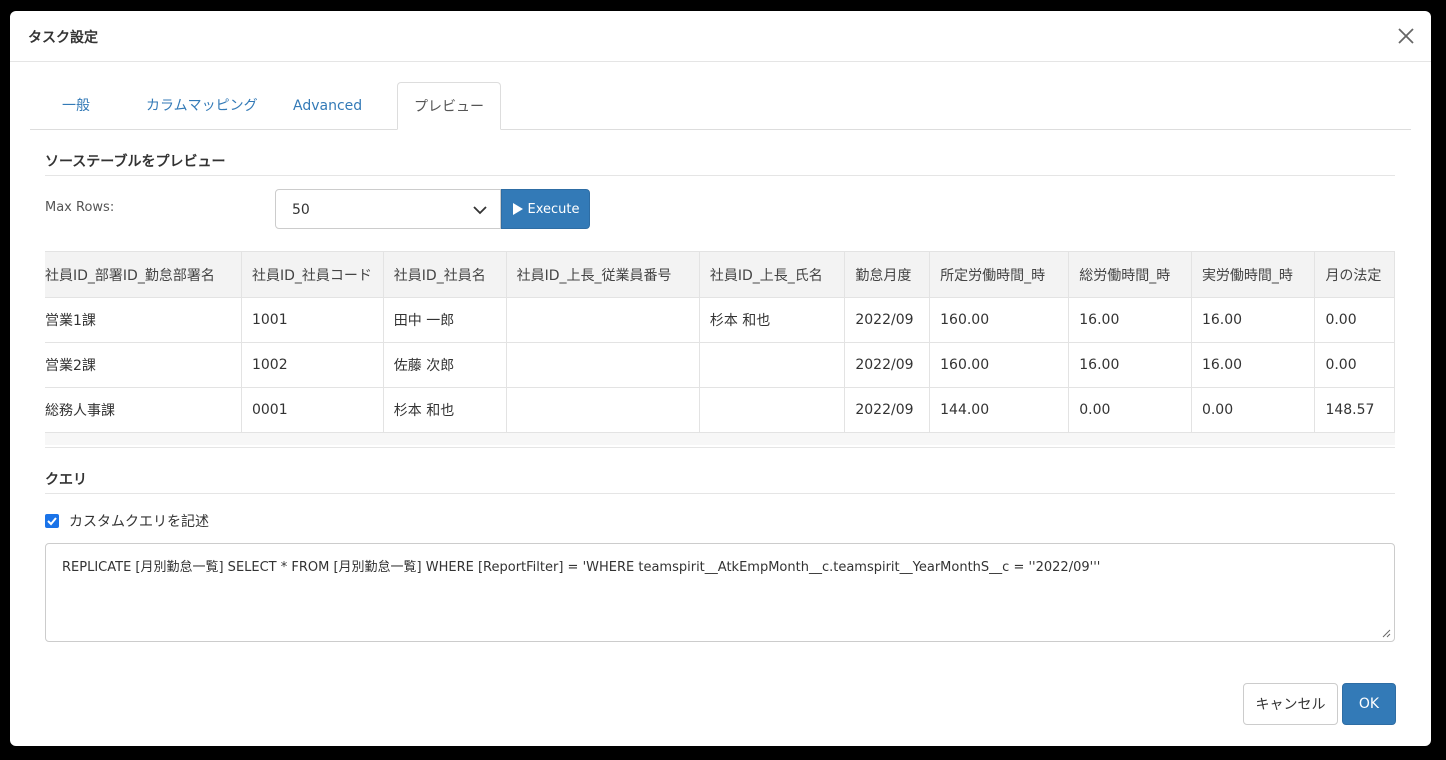  I want to click on table-cell: 営業1課, so click(143, 320).